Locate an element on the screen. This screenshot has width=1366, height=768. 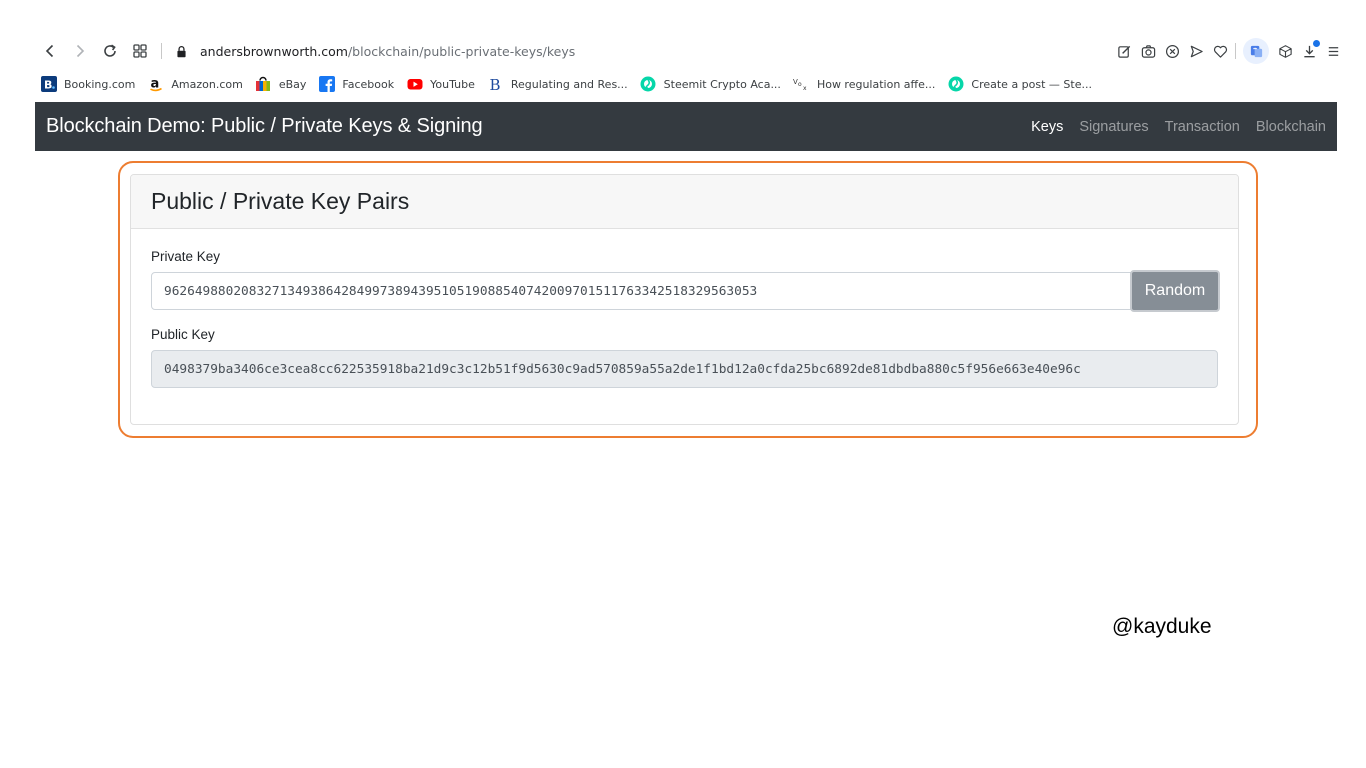
private-key-label: Private Key is located at coordinates (186, 256).